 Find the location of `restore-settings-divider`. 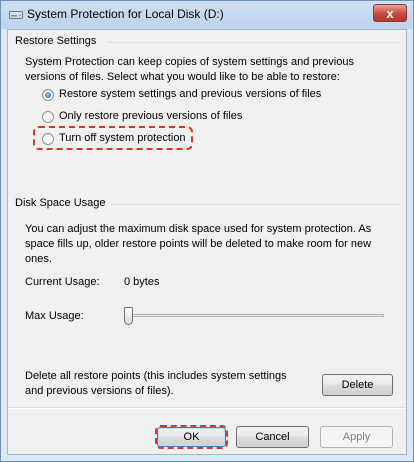

restore-settings-divider is located at coordinates (254, 42).